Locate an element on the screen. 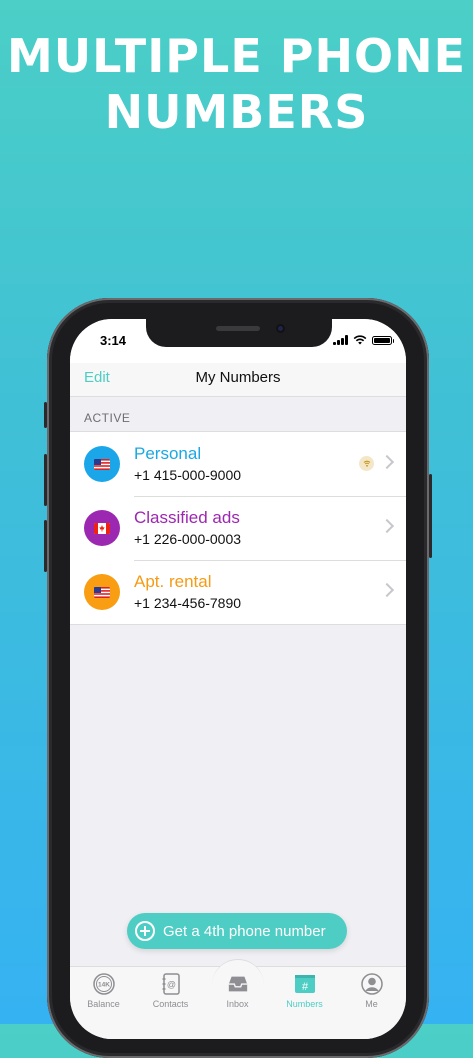  speaker is located at coordinates (238, 328).